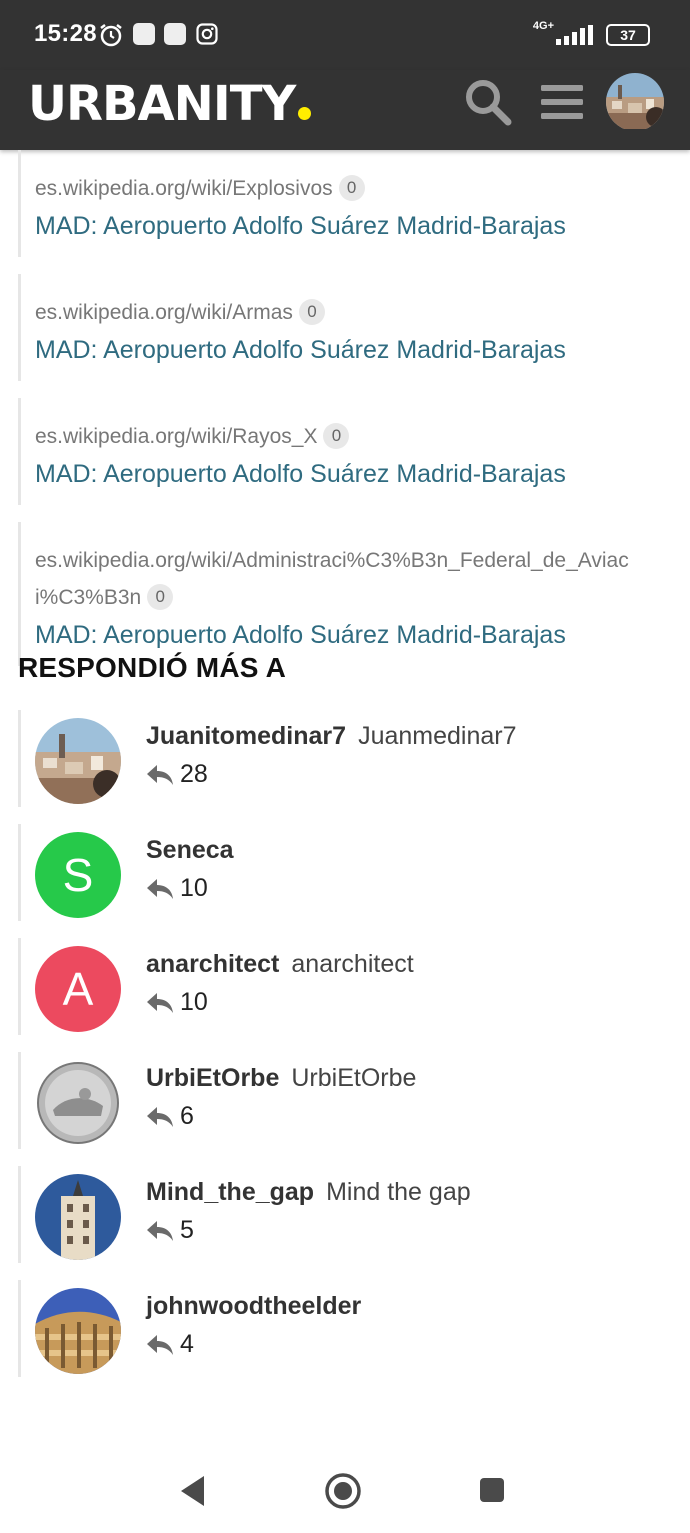 The height and width of the screenshot is (1533, 690). Describe the element at coordinates (543, 26) in the screenshot. I see `network-label: 4G+` at that location.